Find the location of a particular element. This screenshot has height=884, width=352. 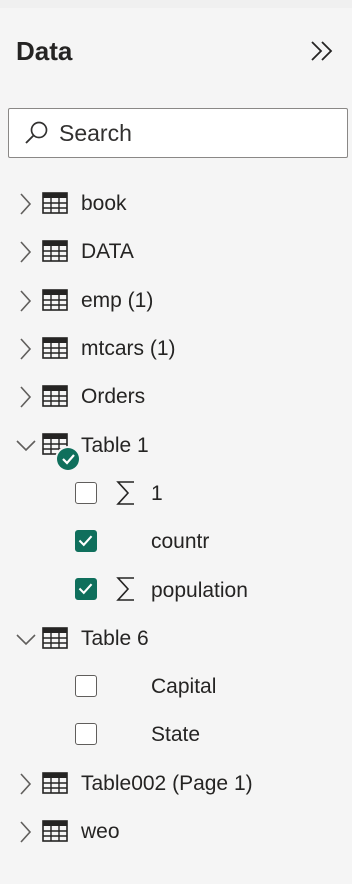

field-row: Capital is located at coordinates (176, 687).